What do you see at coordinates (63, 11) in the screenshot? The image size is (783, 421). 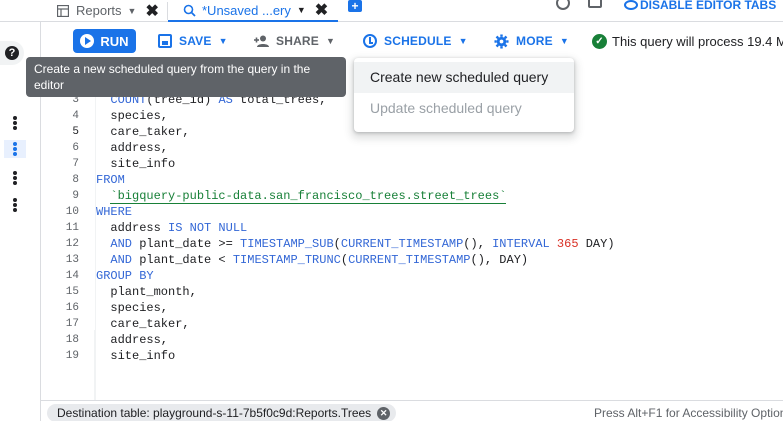 I see `grid-icon` at bounding box center [63, 11].